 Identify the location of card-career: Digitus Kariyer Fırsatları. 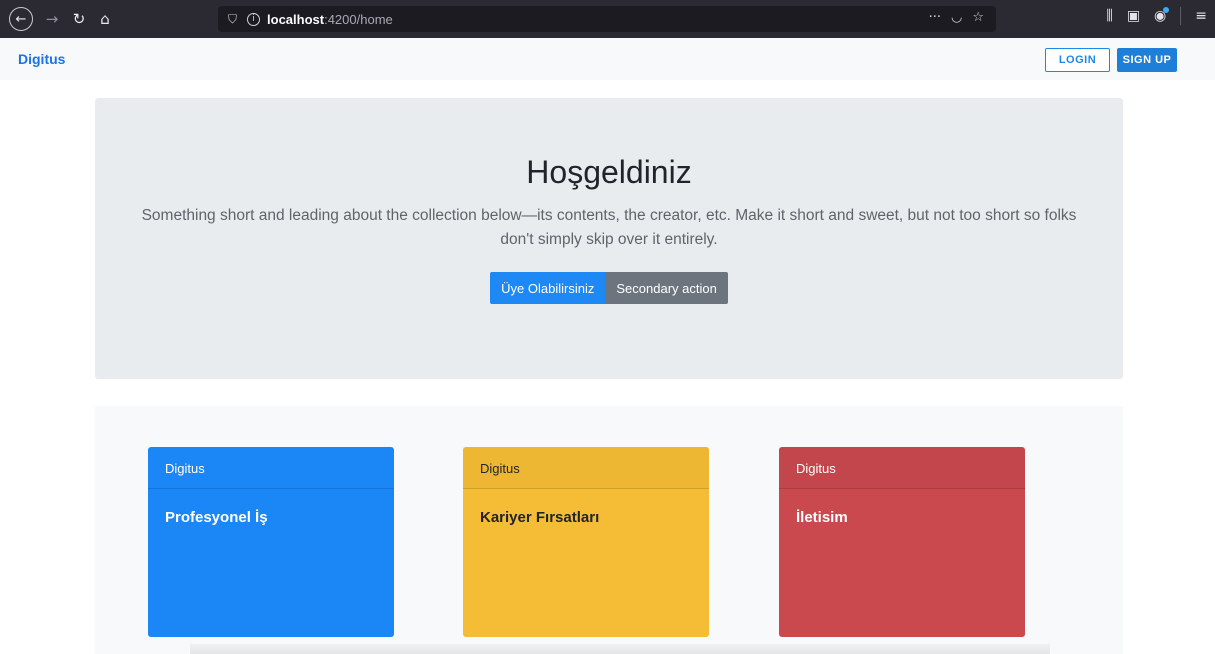
(586, 542).